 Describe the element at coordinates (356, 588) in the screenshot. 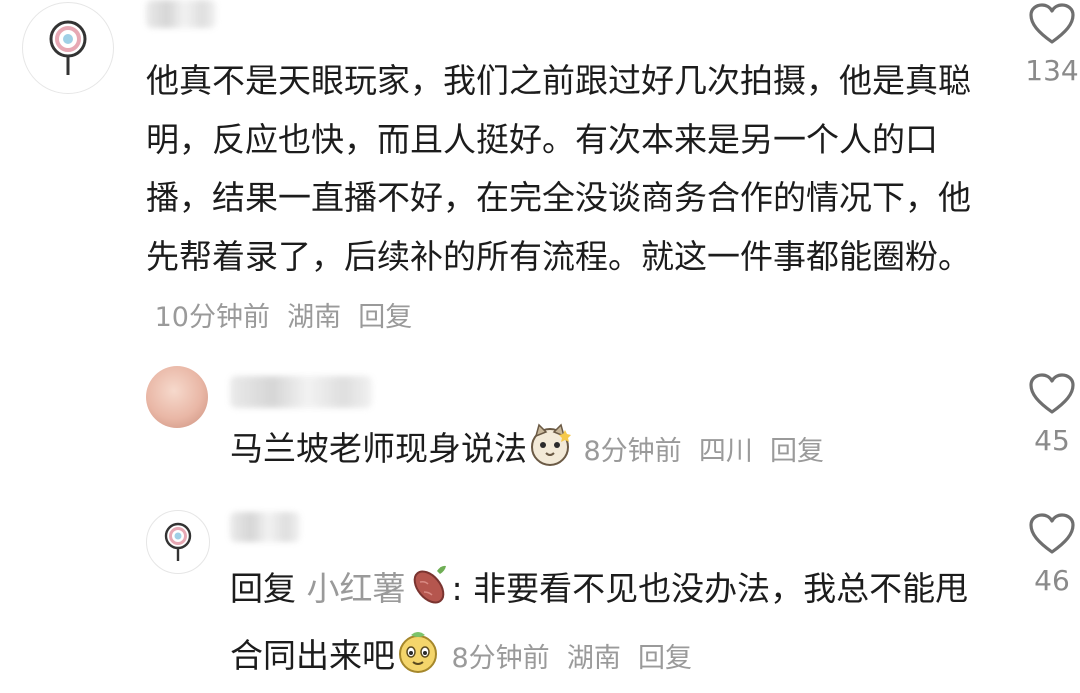

I see `mention-link: 小红薯` at that location.